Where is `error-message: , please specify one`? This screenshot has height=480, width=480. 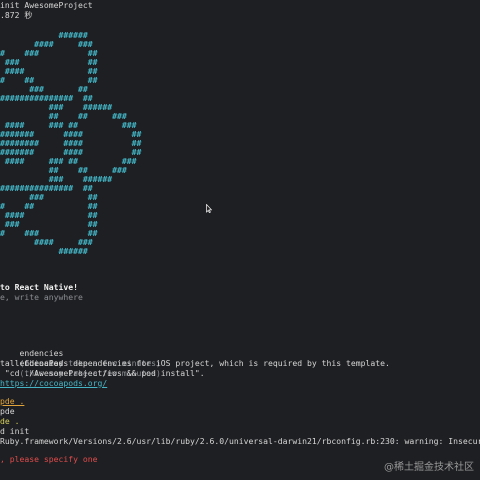 error-message: , please specify one is located at coordinates (49, 459).